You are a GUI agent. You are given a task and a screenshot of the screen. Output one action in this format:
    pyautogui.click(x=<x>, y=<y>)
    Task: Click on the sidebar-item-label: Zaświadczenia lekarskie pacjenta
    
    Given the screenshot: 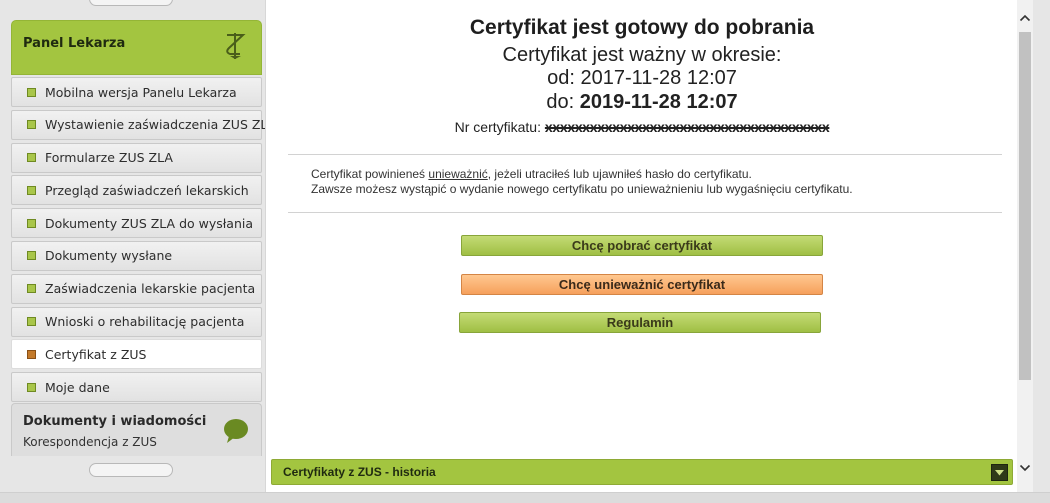 What is the action you would take?
    pyautogui.click(x=150, y=289)
    